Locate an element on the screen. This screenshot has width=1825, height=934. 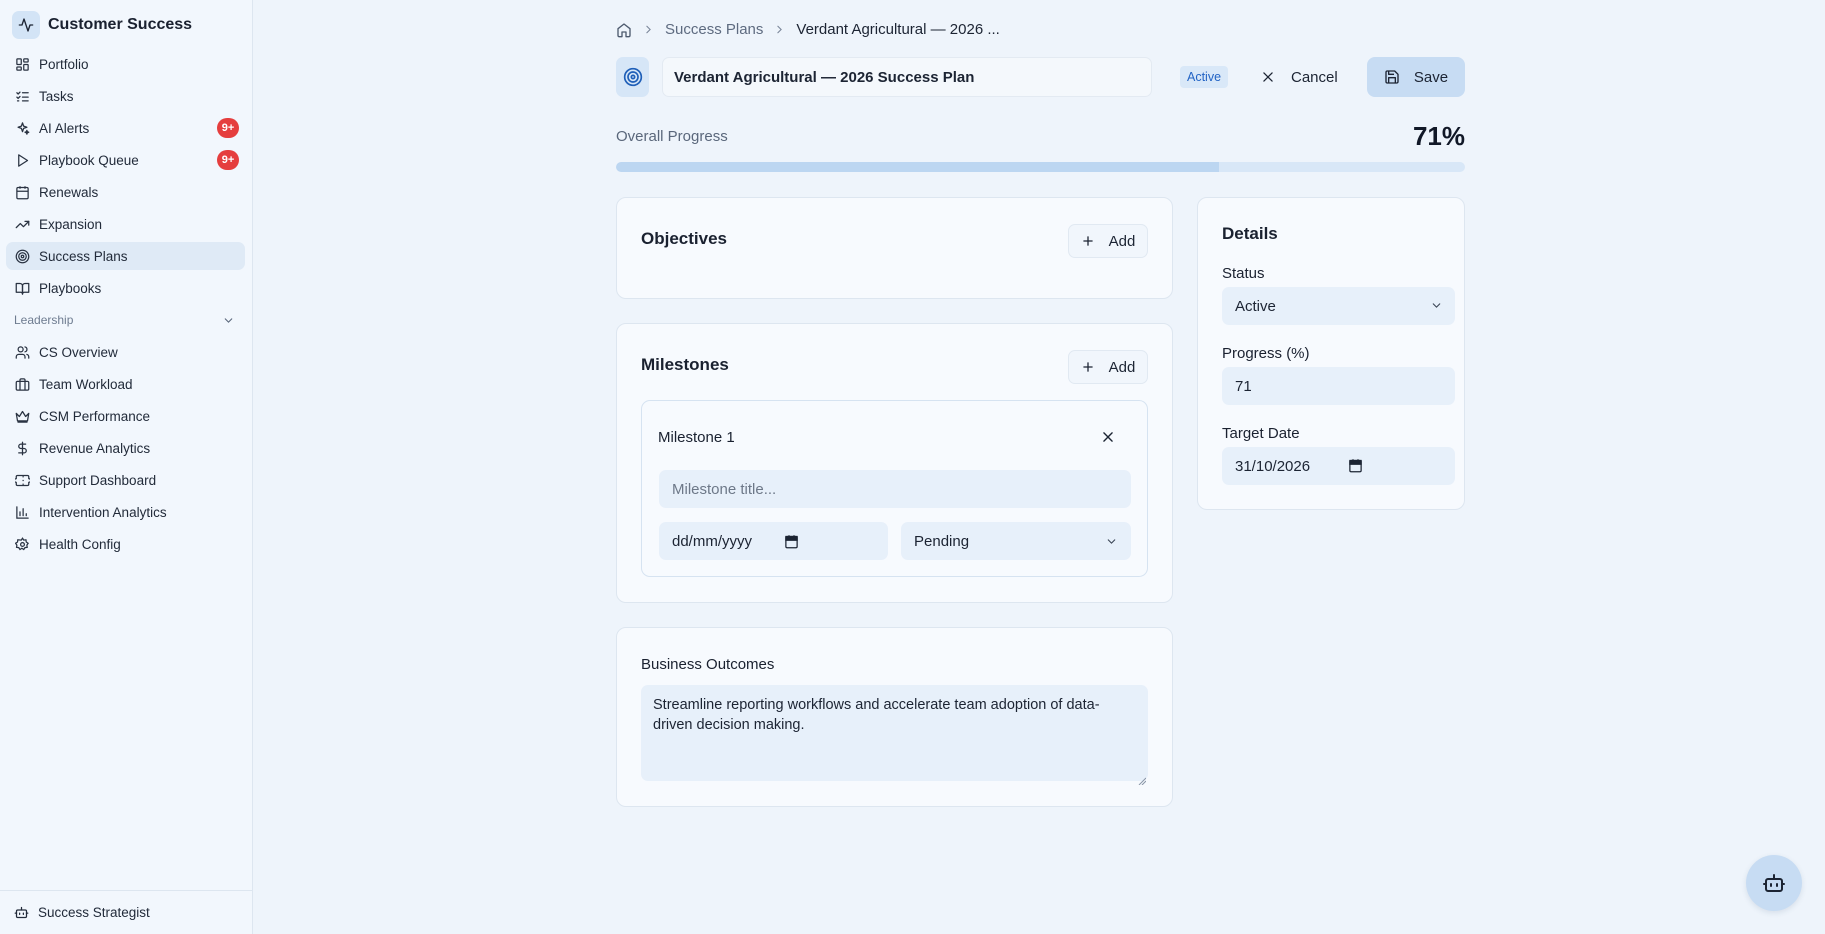
ticket-icon is located at coordinates (22, 480).